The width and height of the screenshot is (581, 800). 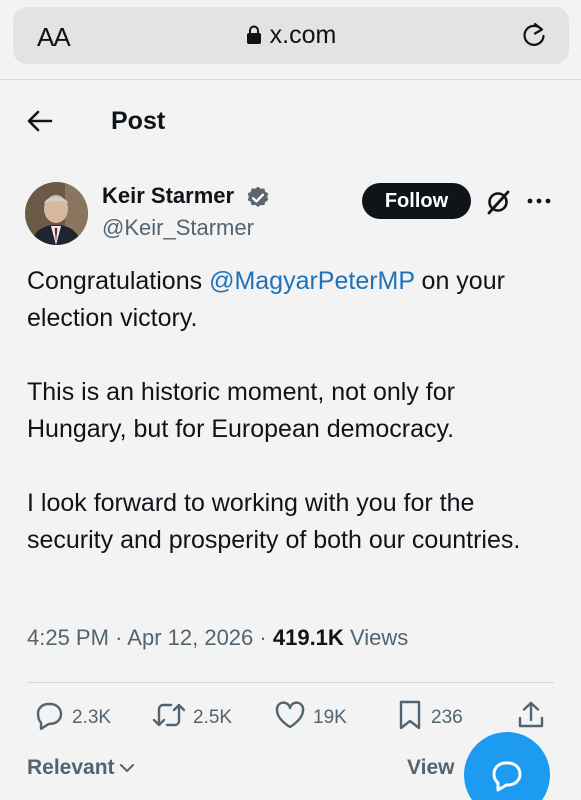 What do you see at coordinates (49, 718) in the screenshot?
I see `reply-icon` at bounding box center [49, 718].